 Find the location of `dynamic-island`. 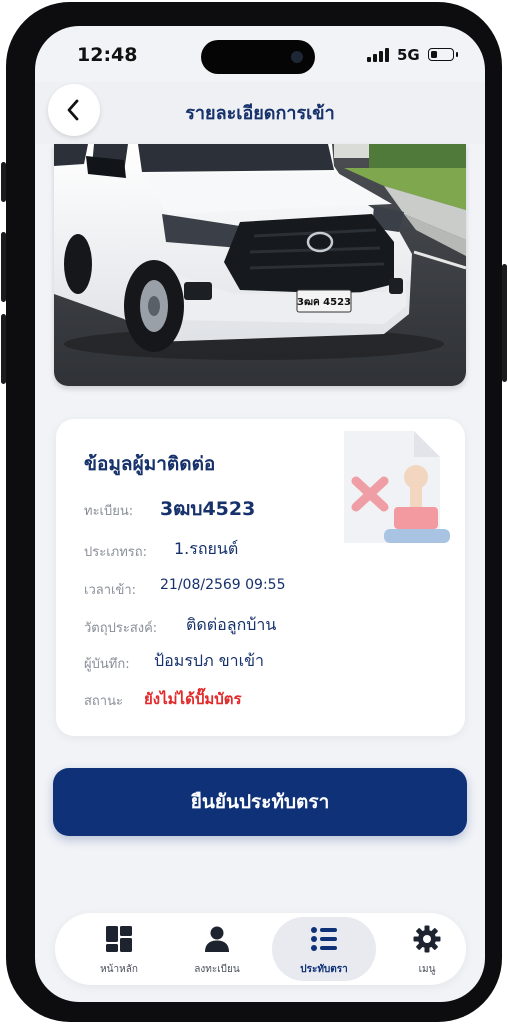

dynamic-island is located at coordinates (258, 57).